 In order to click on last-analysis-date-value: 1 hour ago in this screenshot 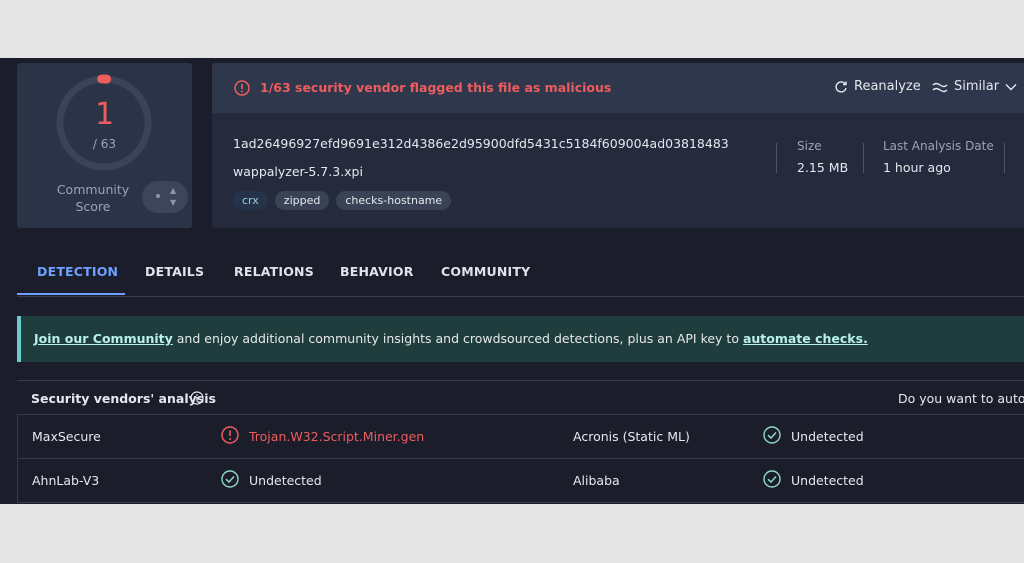, I will do `click(917, 167)`.